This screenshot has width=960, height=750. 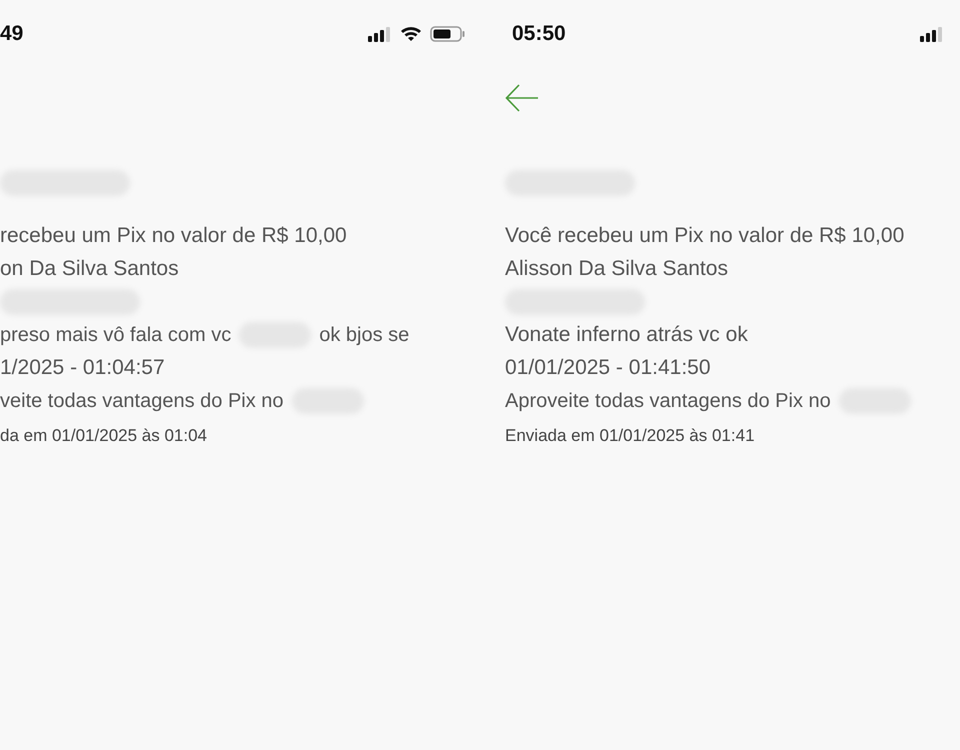 What do you see at coordinates (626, 335) in the screenshot?
I see `message-text: Vonate inferno atrás vc ok` at bounding box center [626, 335].